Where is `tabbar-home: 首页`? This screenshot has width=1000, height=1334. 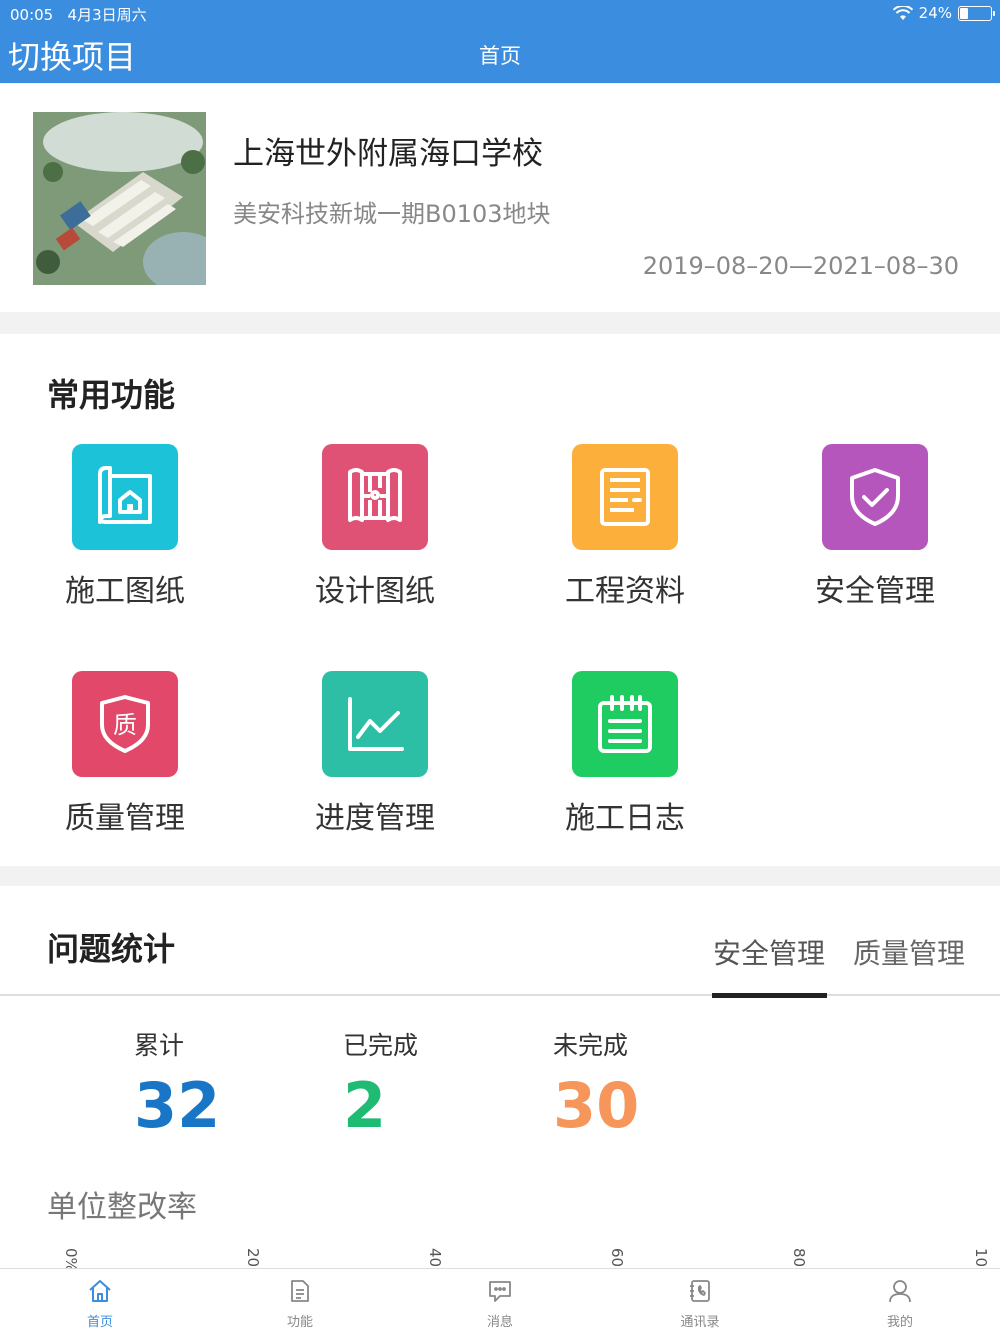 tabbar-home: 首页 is located at coordinates (100, 1301).